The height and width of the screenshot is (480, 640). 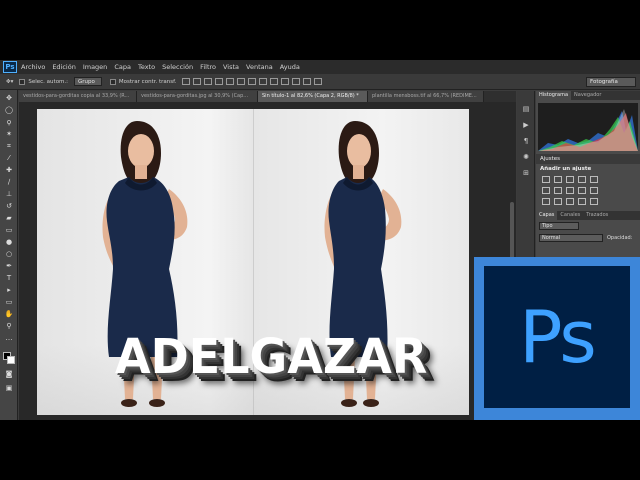 I want to click on history-icon: ▤, so click(x=526, y=109).